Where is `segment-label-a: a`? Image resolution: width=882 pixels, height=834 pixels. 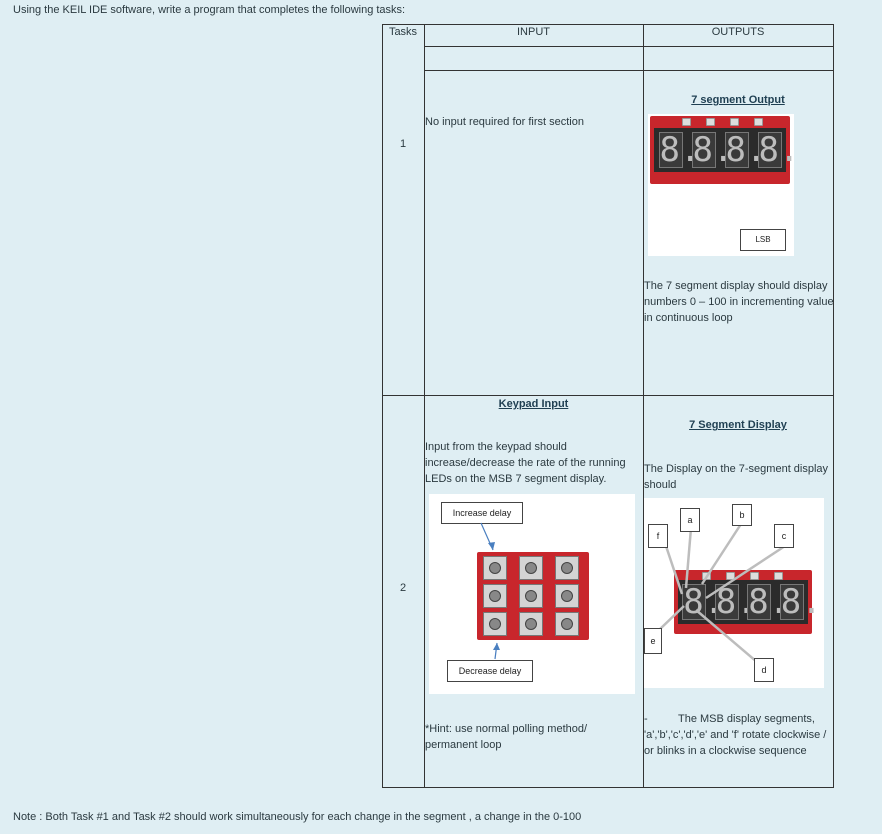
segment-label-a: a is located at coordinates (690, 520).